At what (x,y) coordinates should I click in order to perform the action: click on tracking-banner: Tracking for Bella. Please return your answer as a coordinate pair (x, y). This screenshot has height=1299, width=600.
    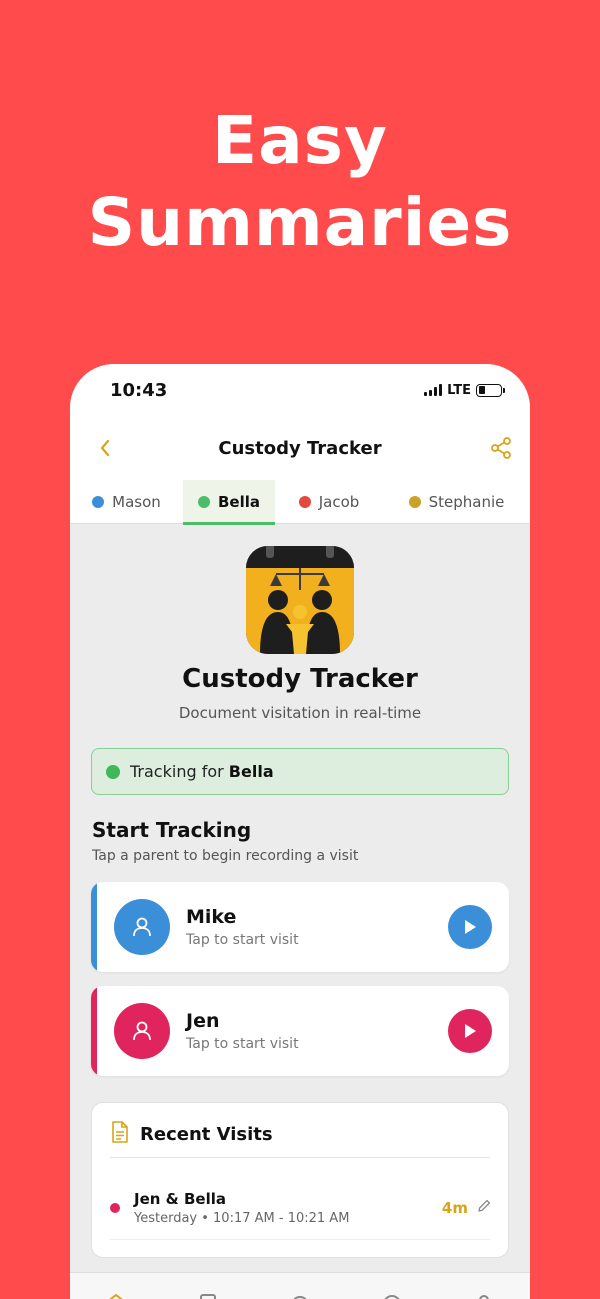
    Looking at the image, I should click on (300, 771).